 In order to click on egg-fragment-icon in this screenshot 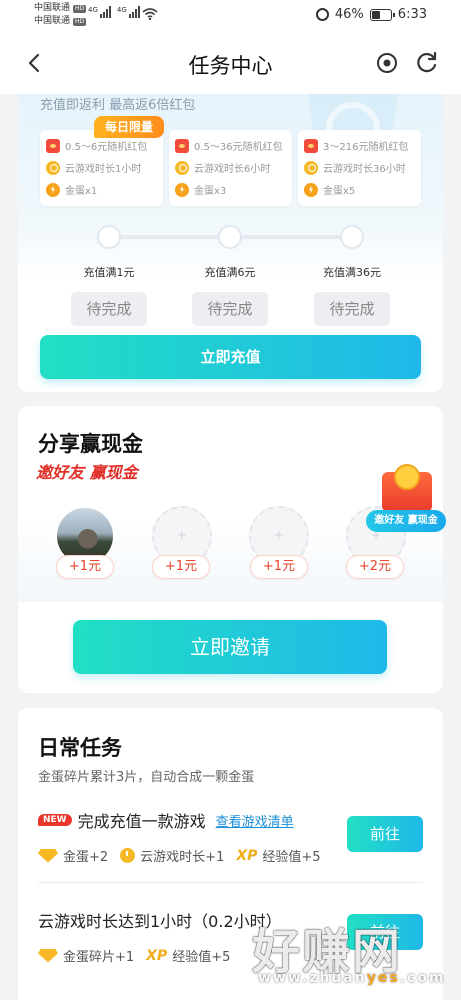, I will do `click(48, 955)`.